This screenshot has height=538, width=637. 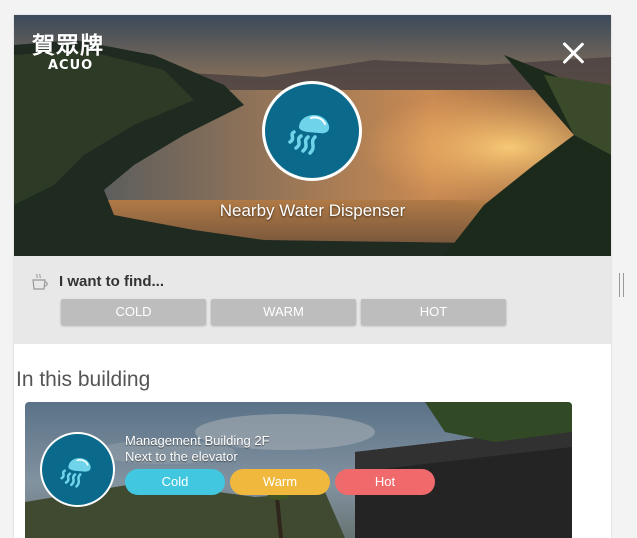 I want to click on page-title: Nearby Water Dispenser, so click(x=312, y=210).